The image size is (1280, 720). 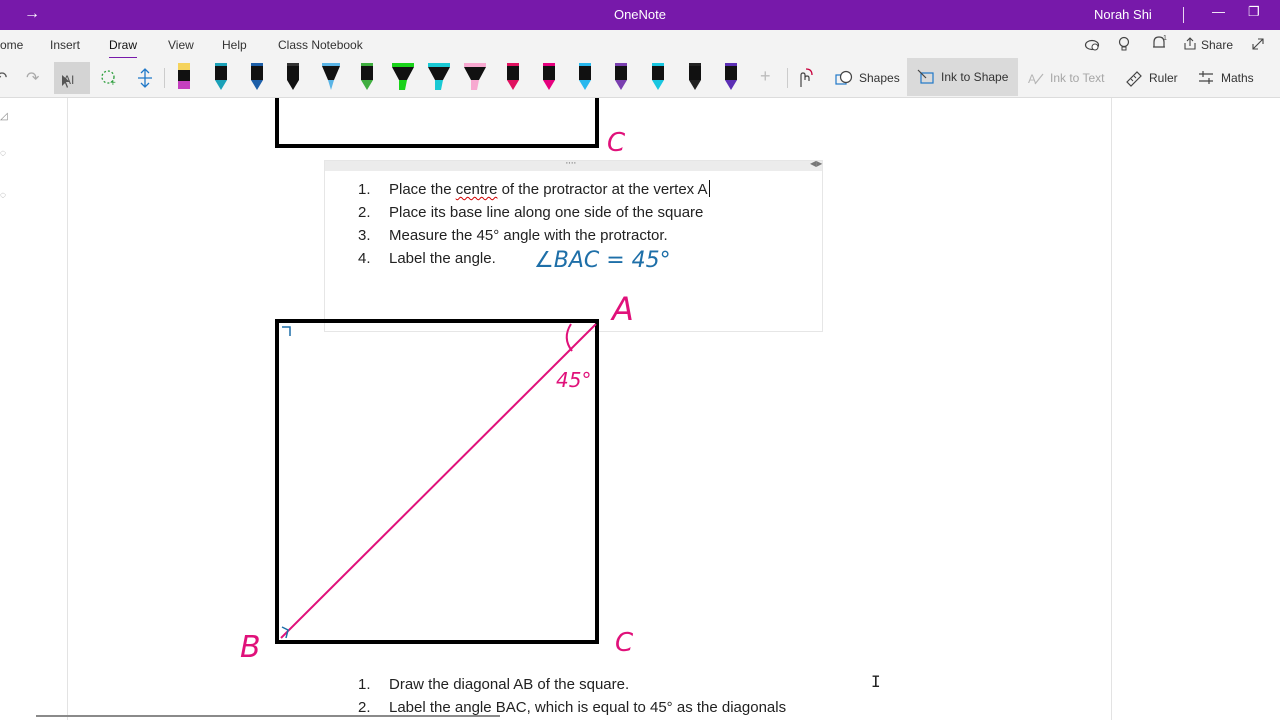 What do you see at coordinates (181, 45) in the screenshot?
I see `tab-view: View` at bounding box center [181, 45].